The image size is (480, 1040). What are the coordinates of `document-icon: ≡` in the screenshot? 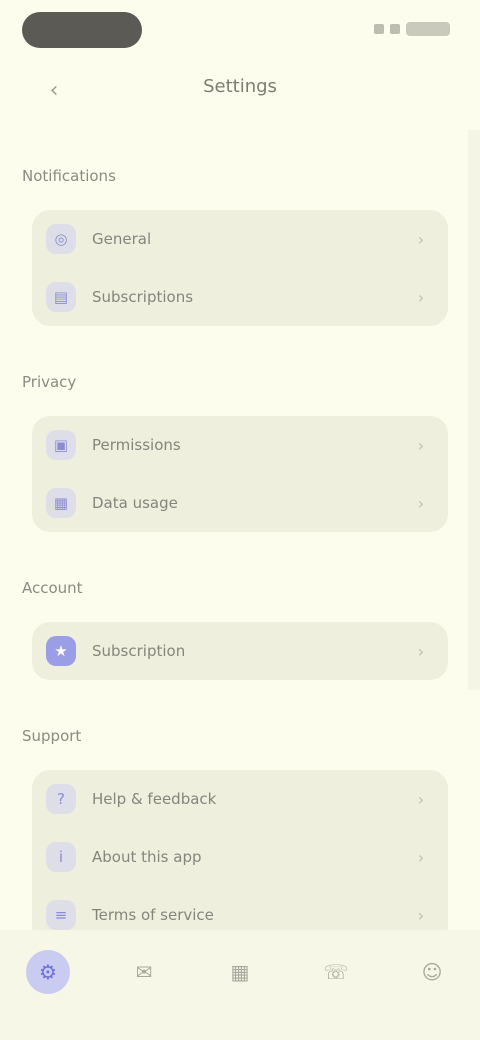 It's located at (61, 915).